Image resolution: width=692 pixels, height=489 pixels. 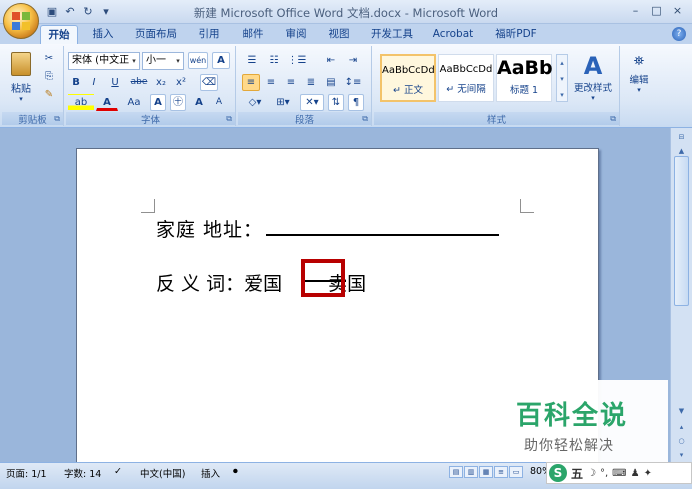 I want to click on moon-icon: ☽, so click(x=591, y=473).